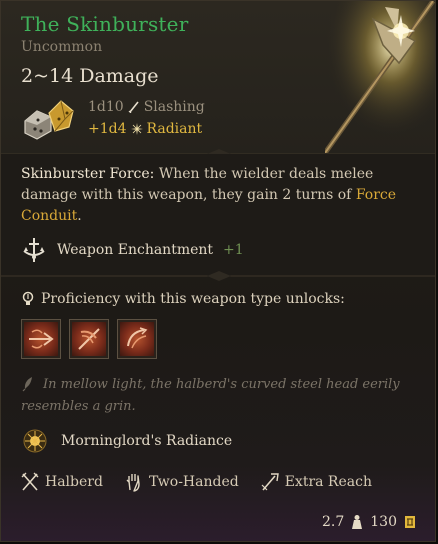 Image resolution: width=438 pixels, height=544 pixels. I want to click on sun-radiance-icon, so click(35, 441).